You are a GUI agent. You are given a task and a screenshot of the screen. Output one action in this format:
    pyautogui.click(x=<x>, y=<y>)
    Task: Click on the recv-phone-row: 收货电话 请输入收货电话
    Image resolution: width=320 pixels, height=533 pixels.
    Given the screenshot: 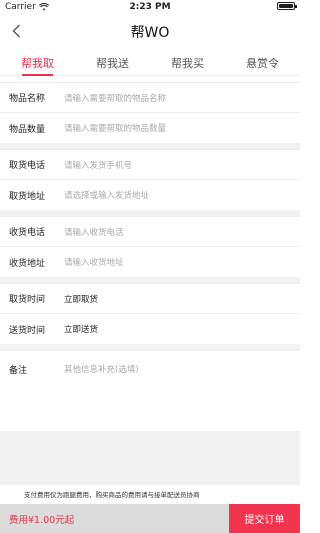 What is the action you would take?
    pyautogui.click(x=150, y=232)
    